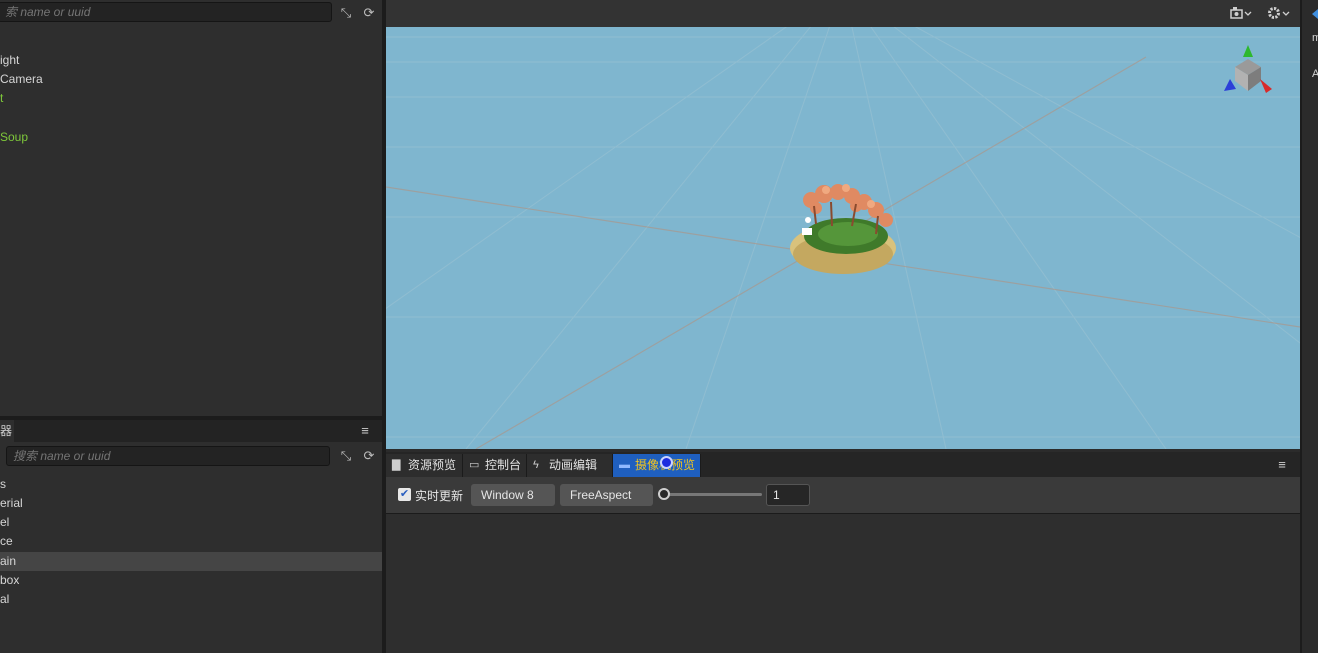  I want to click on assets-search-field, so click(168, 456).